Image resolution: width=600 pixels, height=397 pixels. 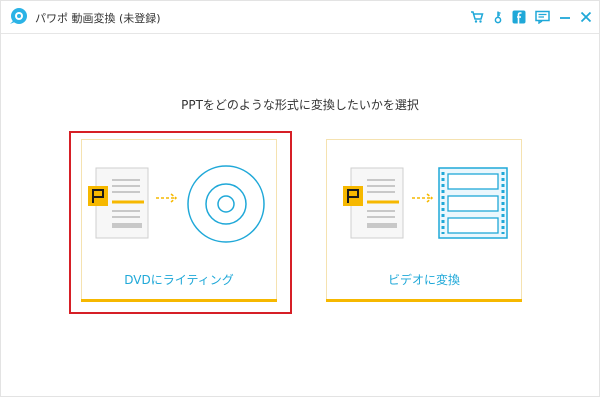 What do you see at coordinates (18, 16) in the screenshot?
I see `app-logo-icon` at bounding box center [18, 16].